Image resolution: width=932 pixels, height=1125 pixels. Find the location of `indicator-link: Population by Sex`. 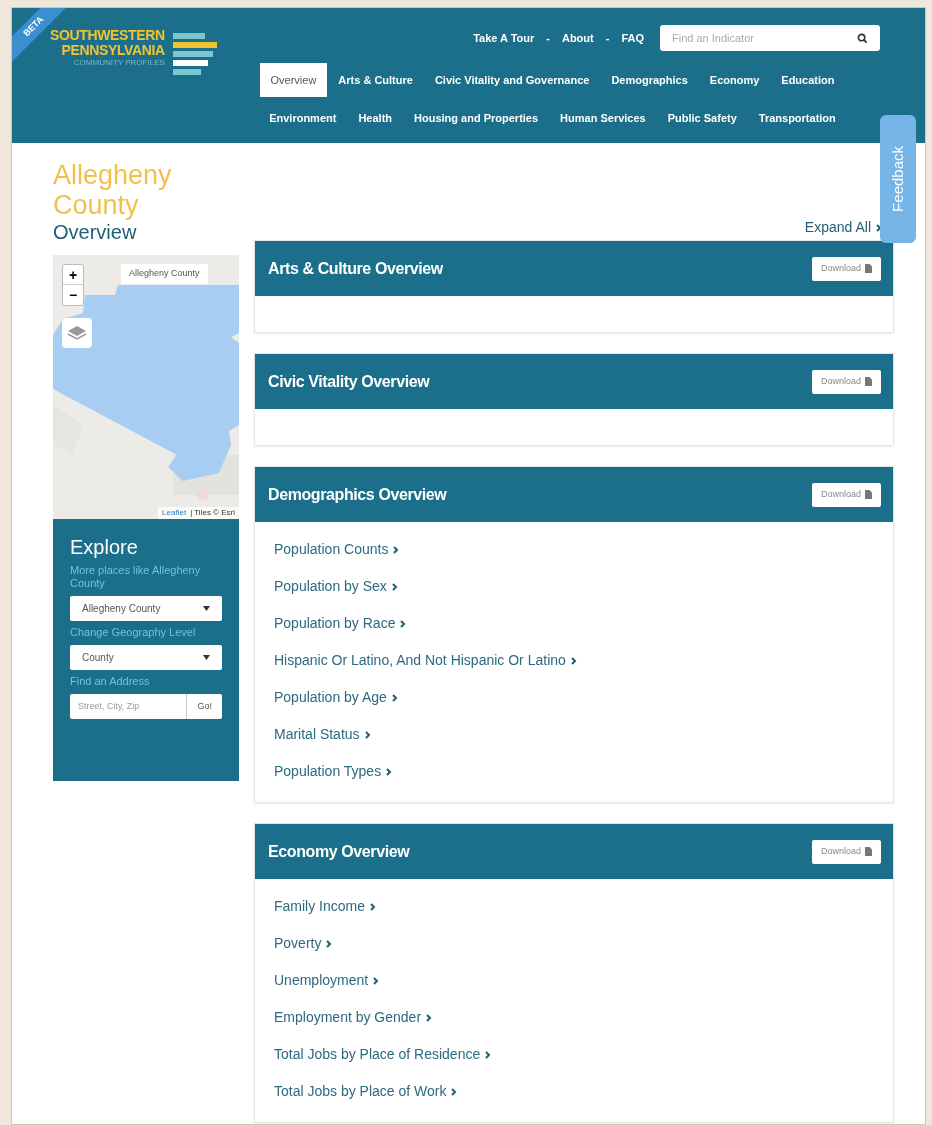

indicator-link: Population by Sex is located at coordinates (583, 586).